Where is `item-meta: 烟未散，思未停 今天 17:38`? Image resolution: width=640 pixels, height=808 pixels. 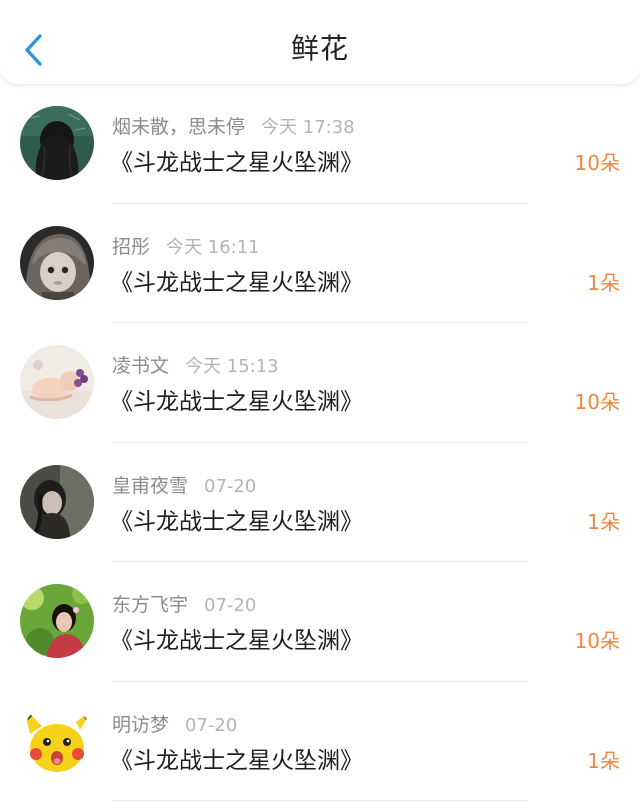
item-meta: 烟未散，思未停 今天 17:38 is located at coordinates (233, 127).